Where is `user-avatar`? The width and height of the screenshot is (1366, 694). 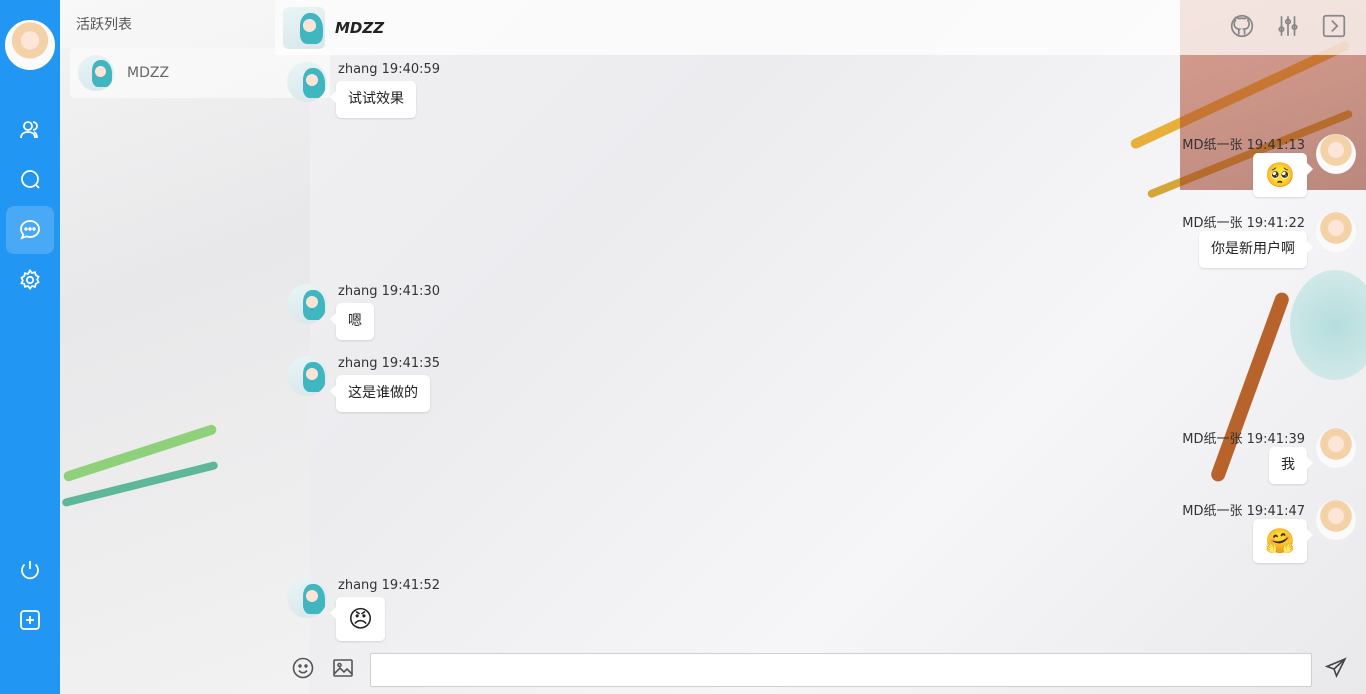
user-avatar is located at coordinates (30, 45).